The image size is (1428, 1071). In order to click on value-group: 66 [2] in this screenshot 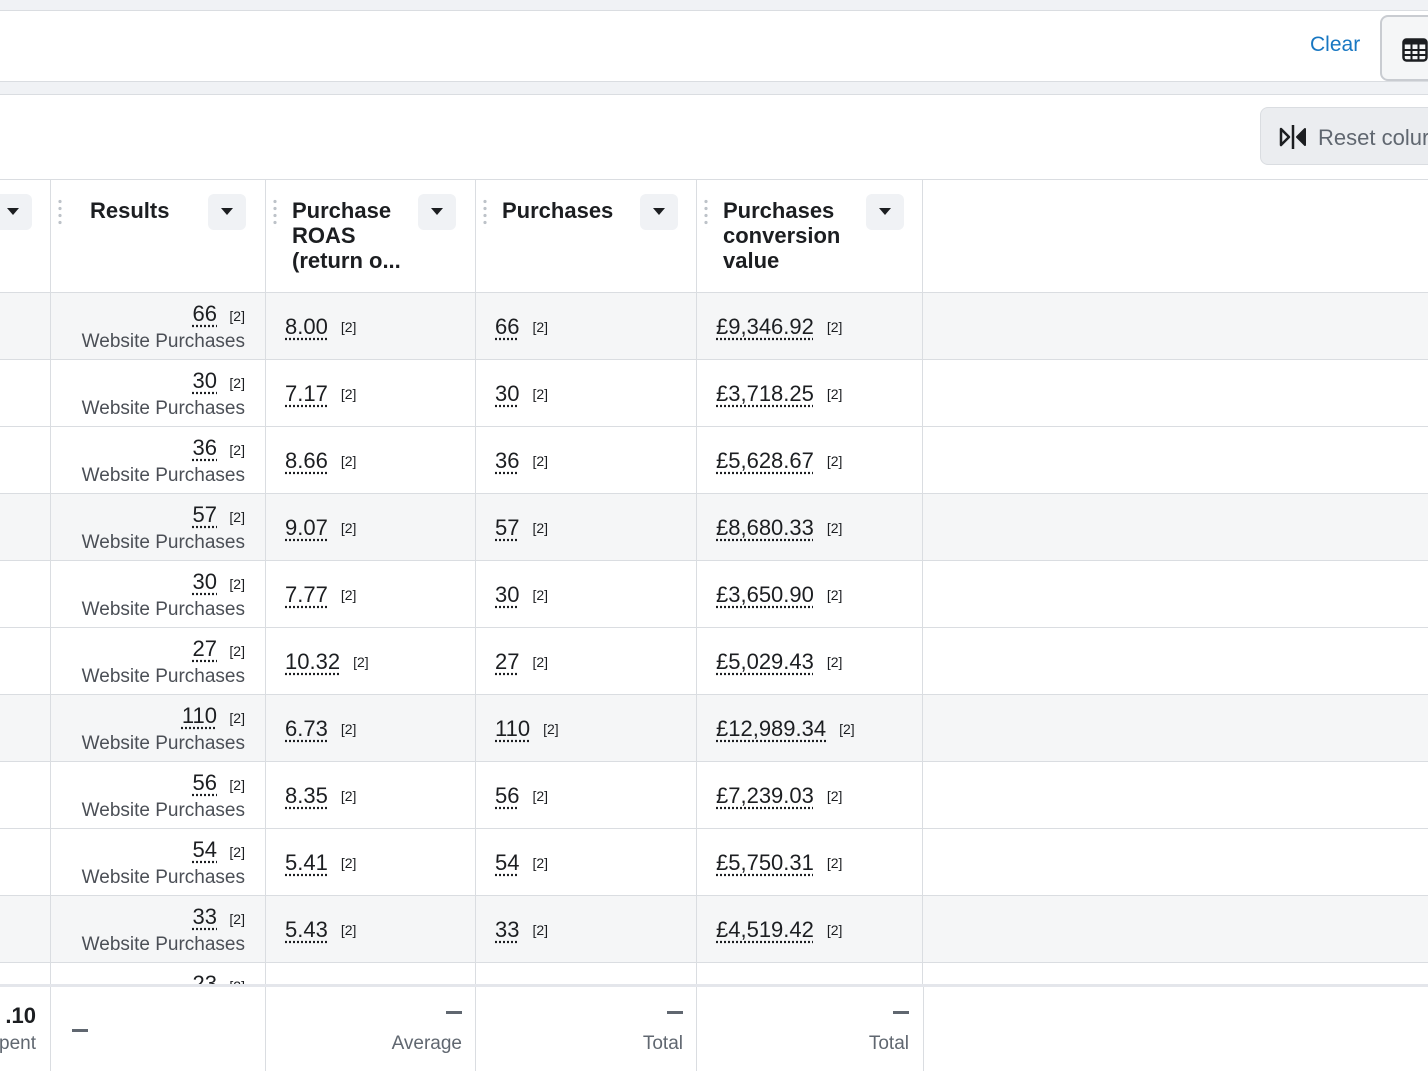, I will do `click(521, 327)`.